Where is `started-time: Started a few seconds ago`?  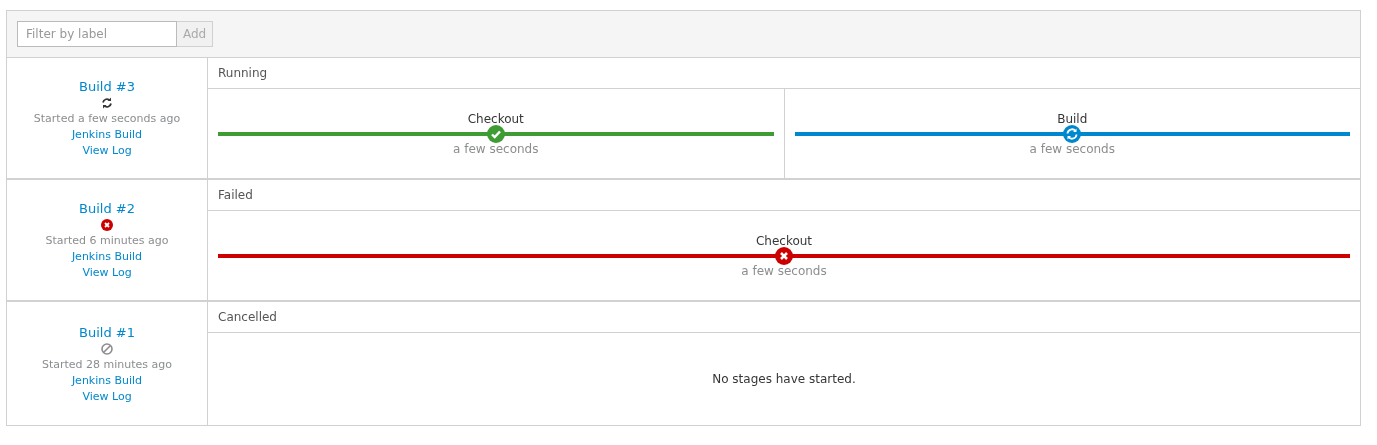 started-time: Started a few seconds ago is located at coordinates (107, 118).